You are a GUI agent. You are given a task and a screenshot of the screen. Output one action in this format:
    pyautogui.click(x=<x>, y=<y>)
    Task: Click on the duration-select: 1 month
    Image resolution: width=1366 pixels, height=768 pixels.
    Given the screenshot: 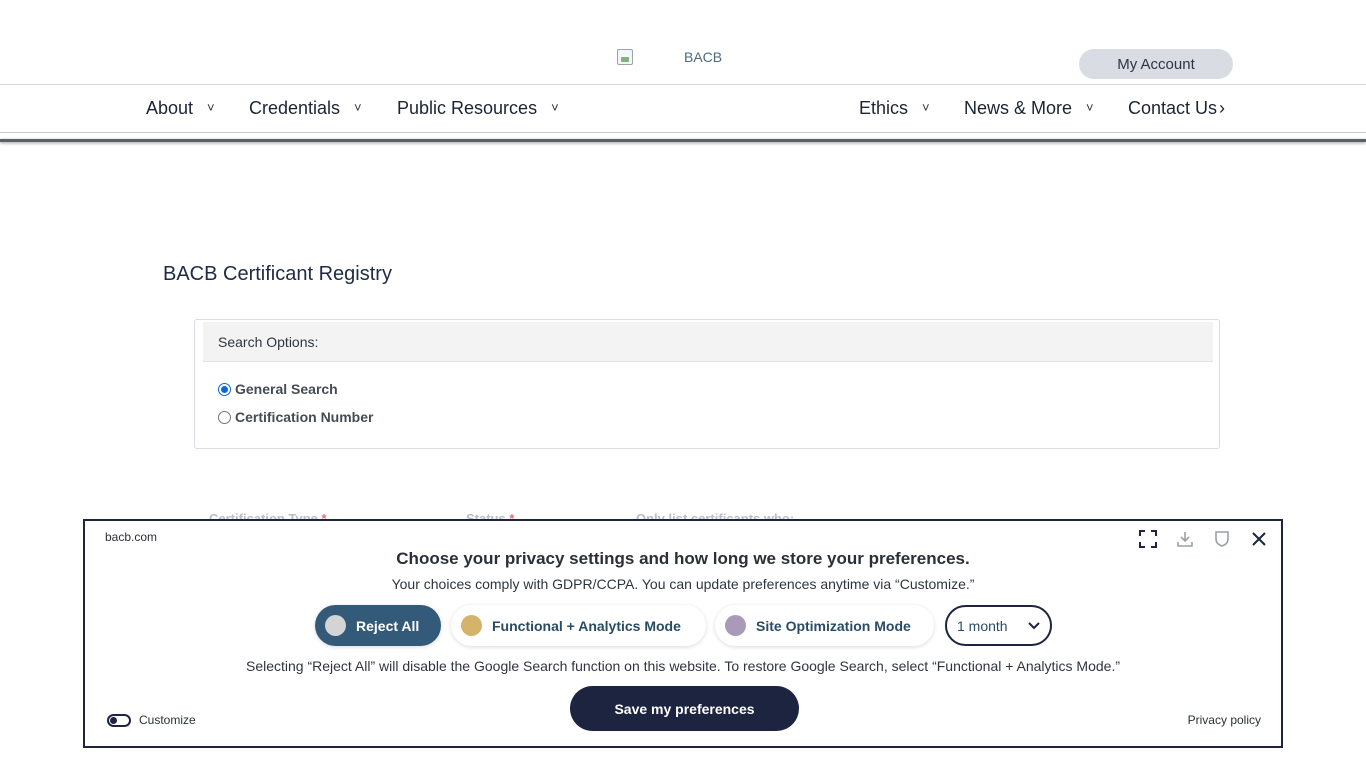 What is the action you would take?
    pyautogui.click(x=998, y=625)
    